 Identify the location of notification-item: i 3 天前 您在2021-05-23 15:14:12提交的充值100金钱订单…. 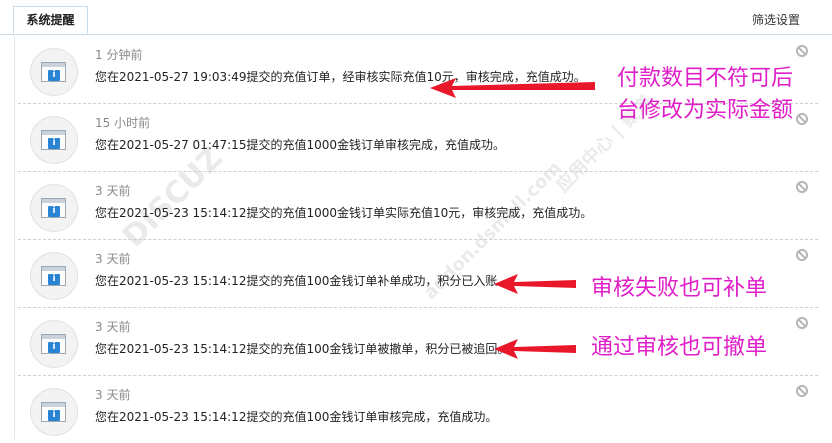
(418, 409).